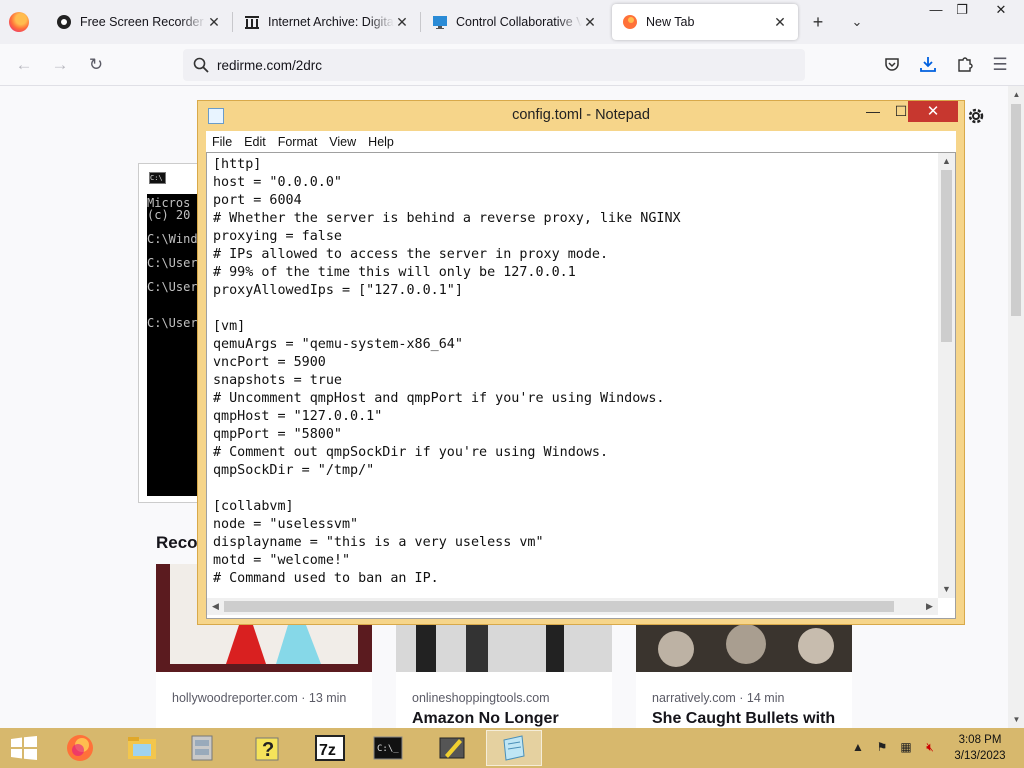 This screenshot has width=1024, height=768. What do you see at coordinates (882, 748) in the screenshot?
I see `action-center-flag-icon: ⚑` at bounding box center [882, 748].